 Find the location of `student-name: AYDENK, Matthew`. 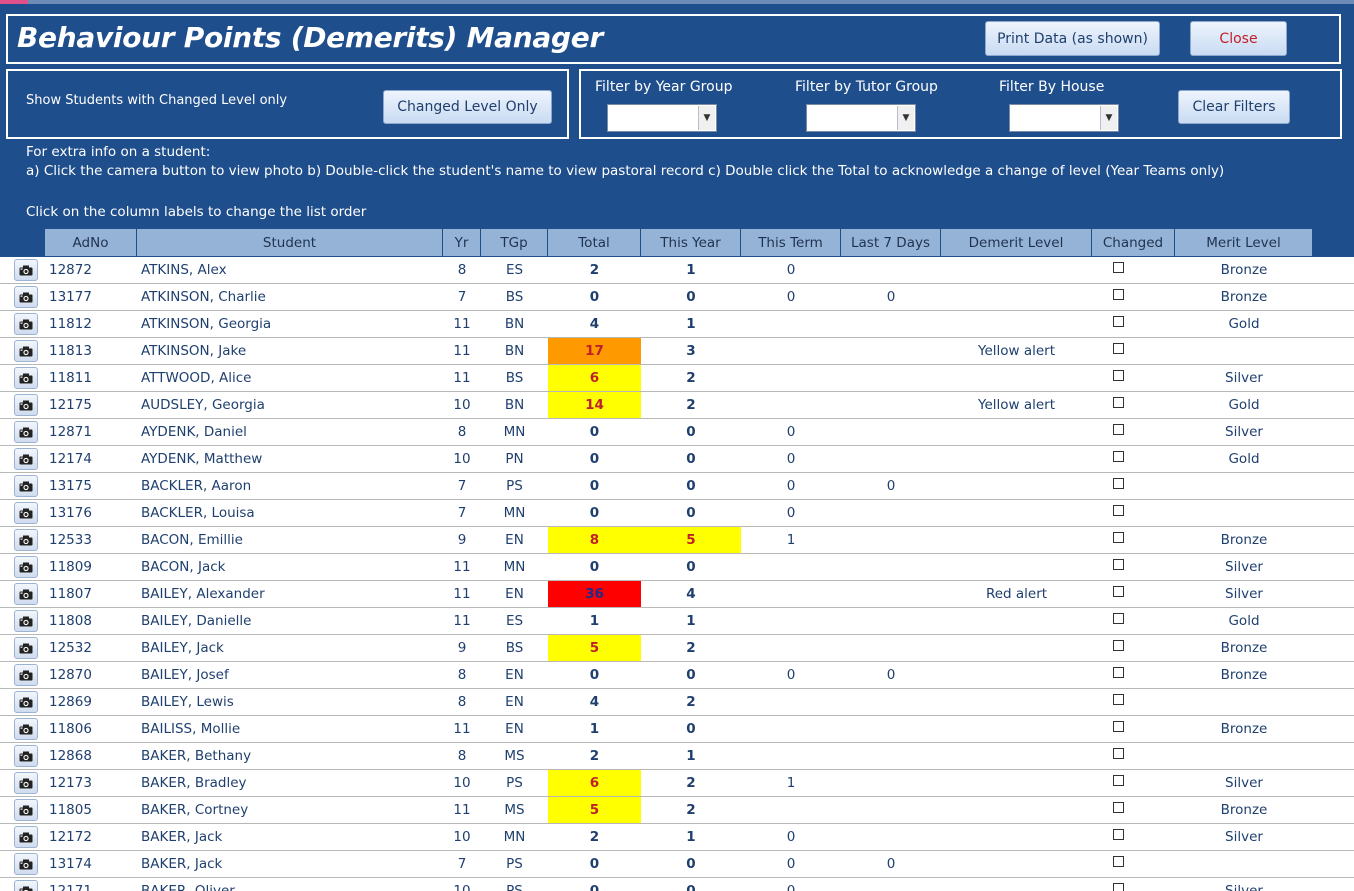

student-name: AYDENK, Matthew is located at coordinates (290, 459).